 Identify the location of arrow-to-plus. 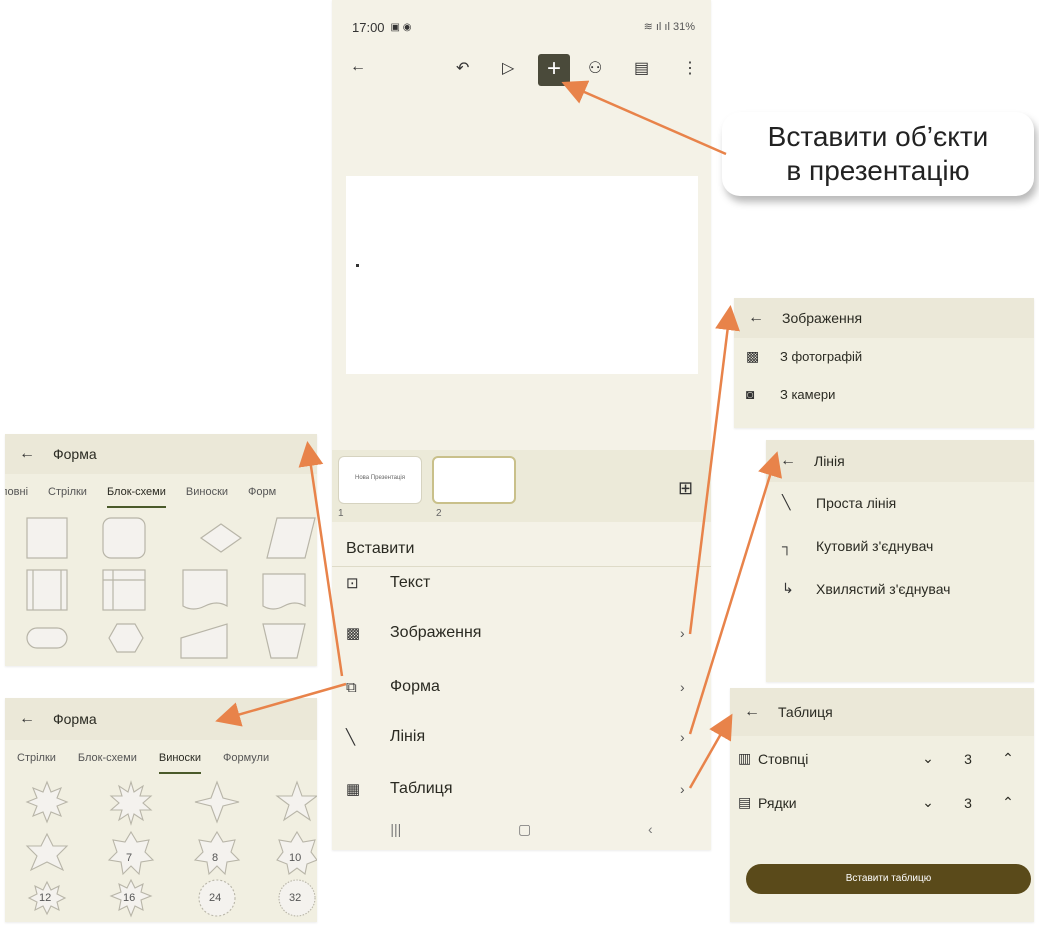
(644, 118).